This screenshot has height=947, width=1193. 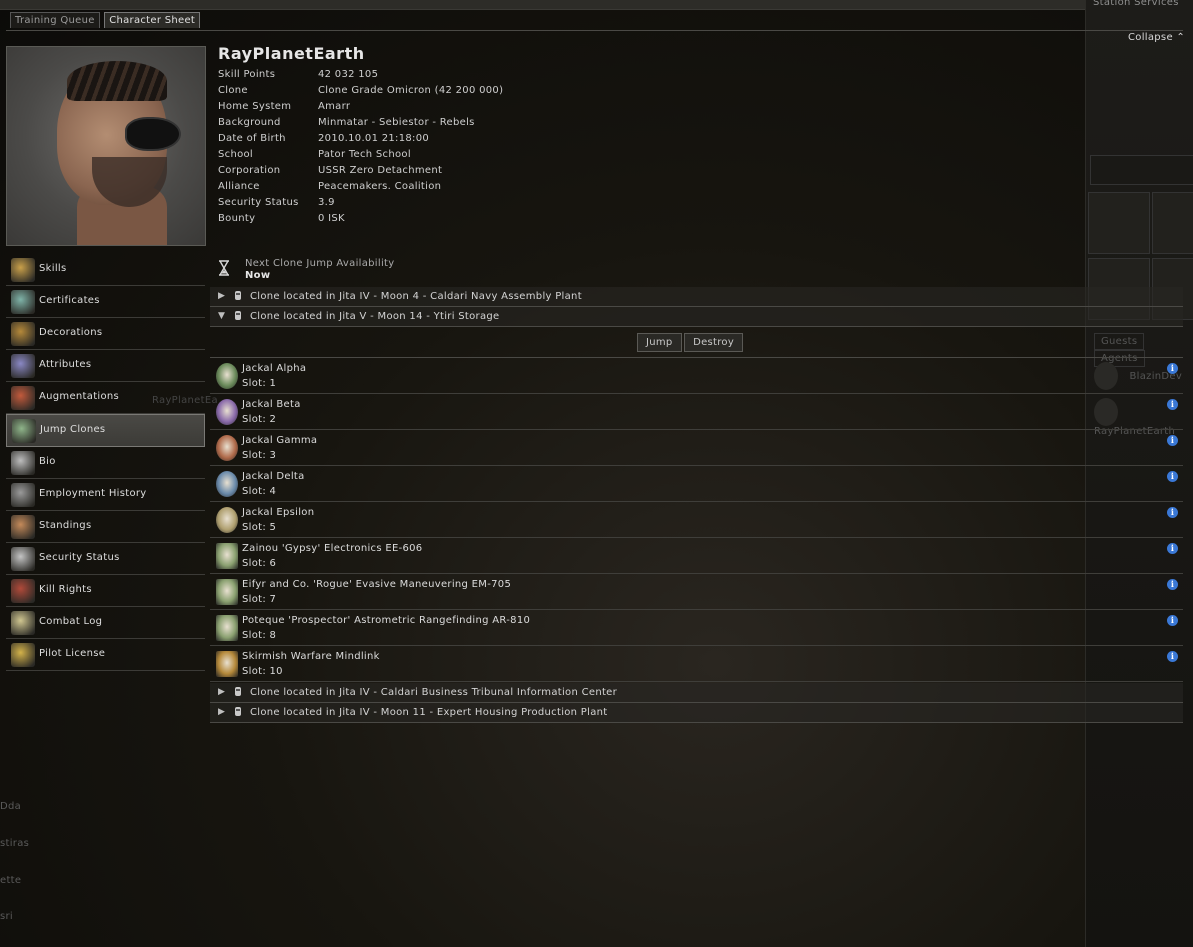 I want to click on ship-icon, so click(x=1172, y=223).